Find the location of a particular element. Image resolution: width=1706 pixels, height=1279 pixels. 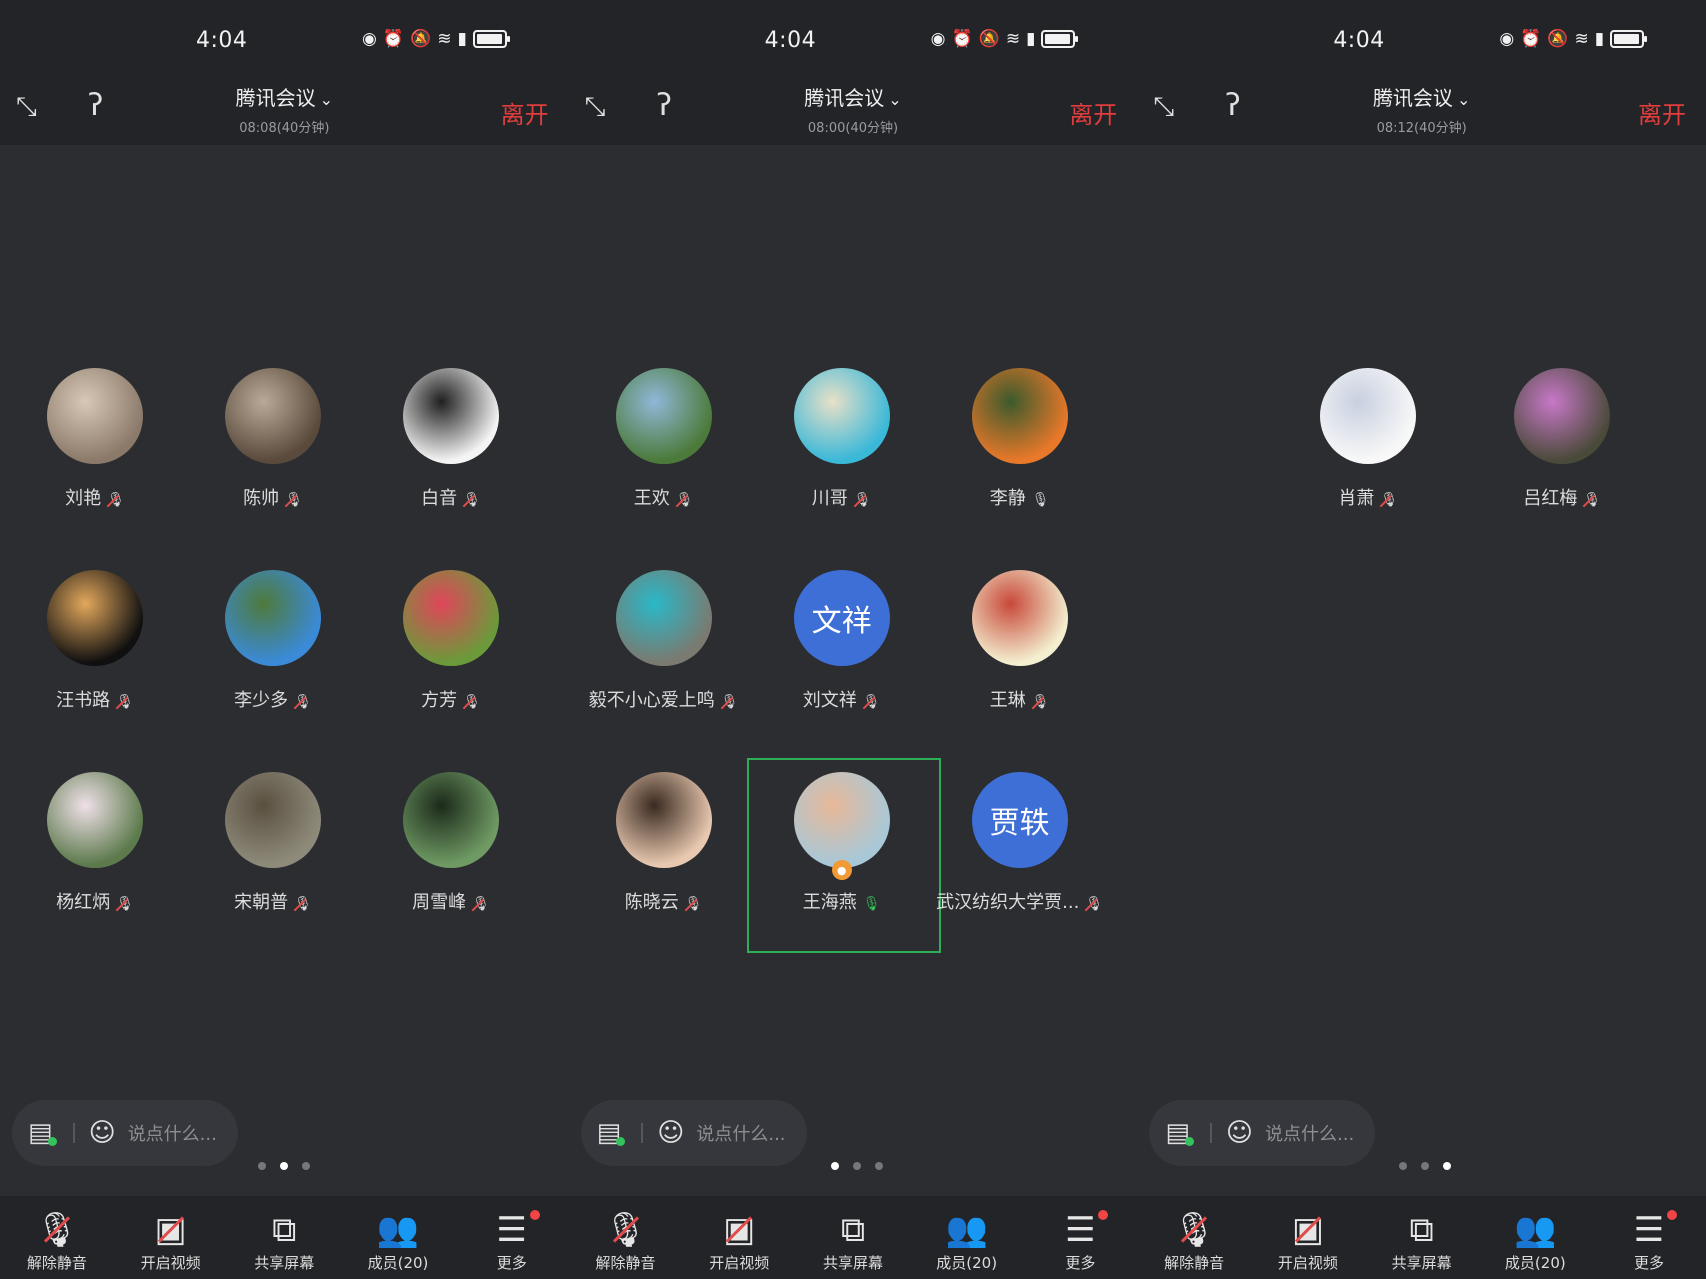

participant-tile: 白音 🎙 is located at coordinates (451, 439).